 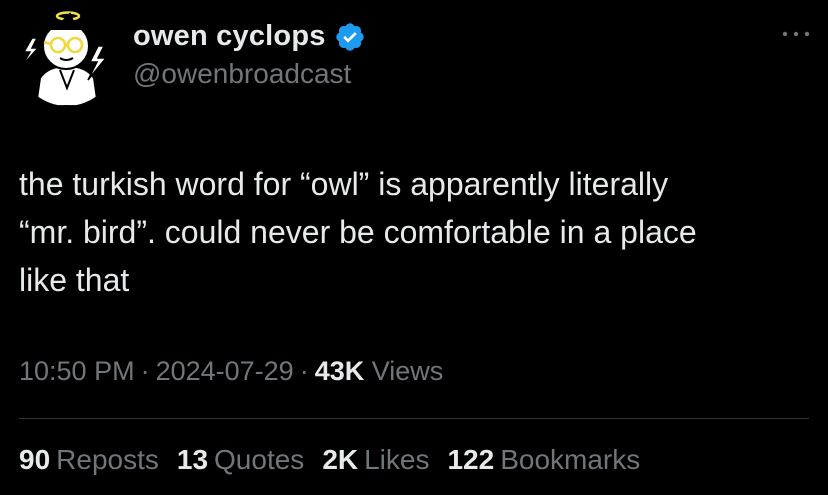 What do you see at coordinates (35, 459) in the screenshot?
I see `reposts-count: 90` at bounding box center [35, 459].